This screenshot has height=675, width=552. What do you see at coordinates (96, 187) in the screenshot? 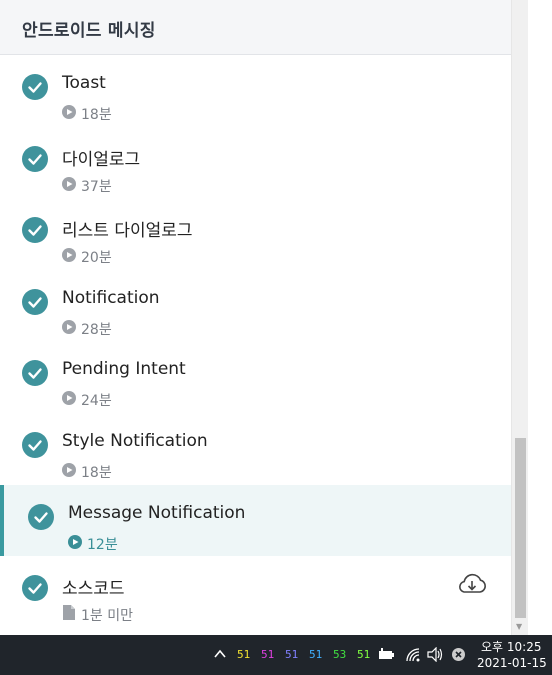
I see `lecture-duration: 37분` at bounding box center [96, 187].